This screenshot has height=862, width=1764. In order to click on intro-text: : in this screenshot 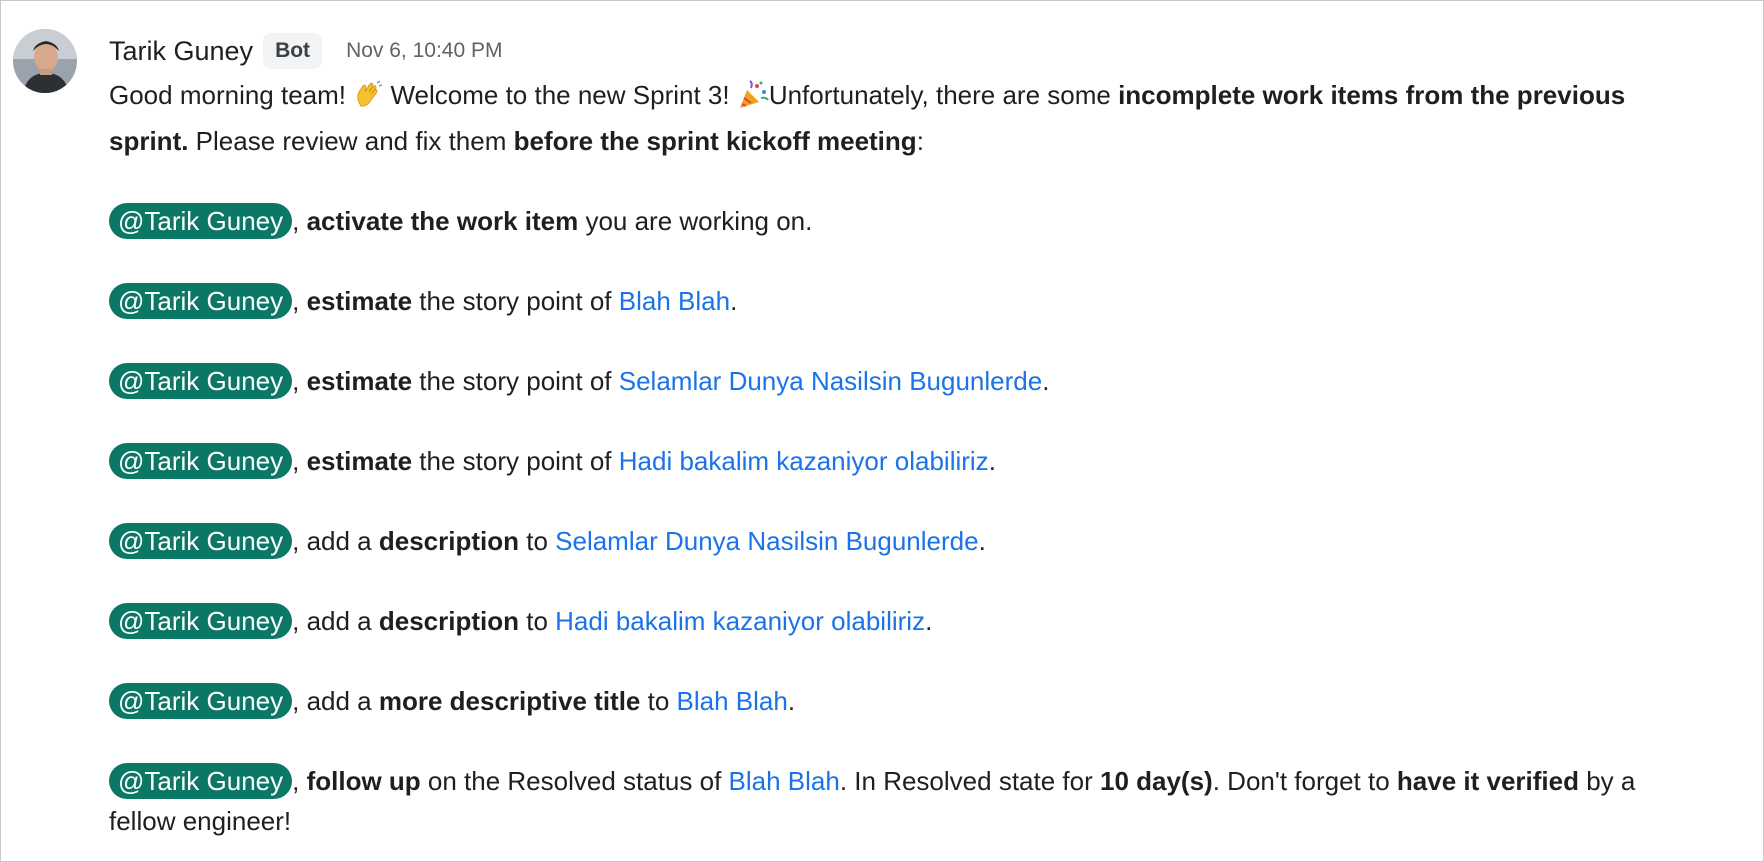, I will do `click(920, 141)`.